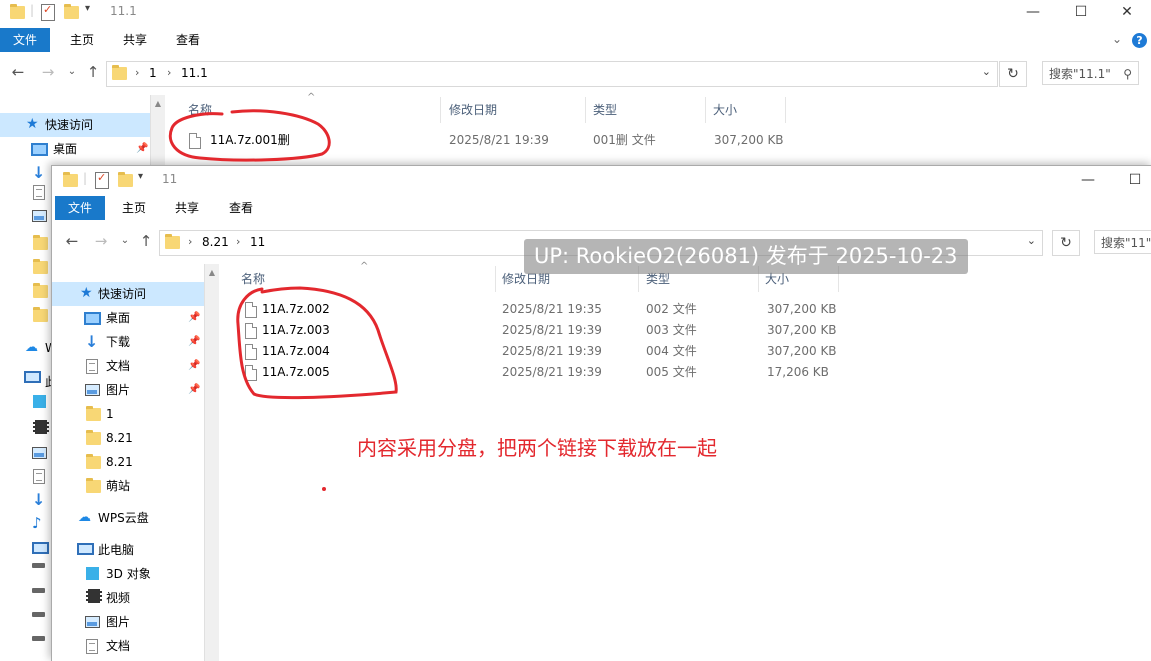 This screenshot has width=1151, height=661. What do you see at coordinates (317, 343) in the screenshot?
I see `circle-mark-front-files` at bounding box center [317, 343].